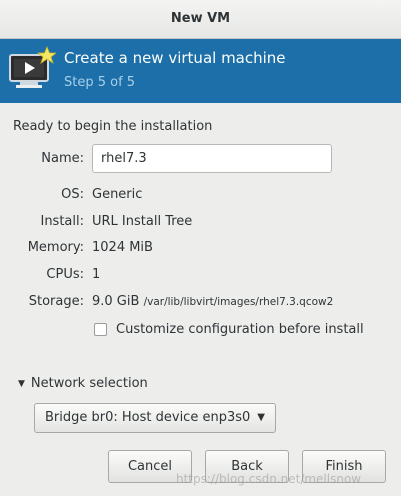  What do you see at coordinates (117, 194) in the screenshot?
I see `os-value: Generic` at bounding box center [117, 194].